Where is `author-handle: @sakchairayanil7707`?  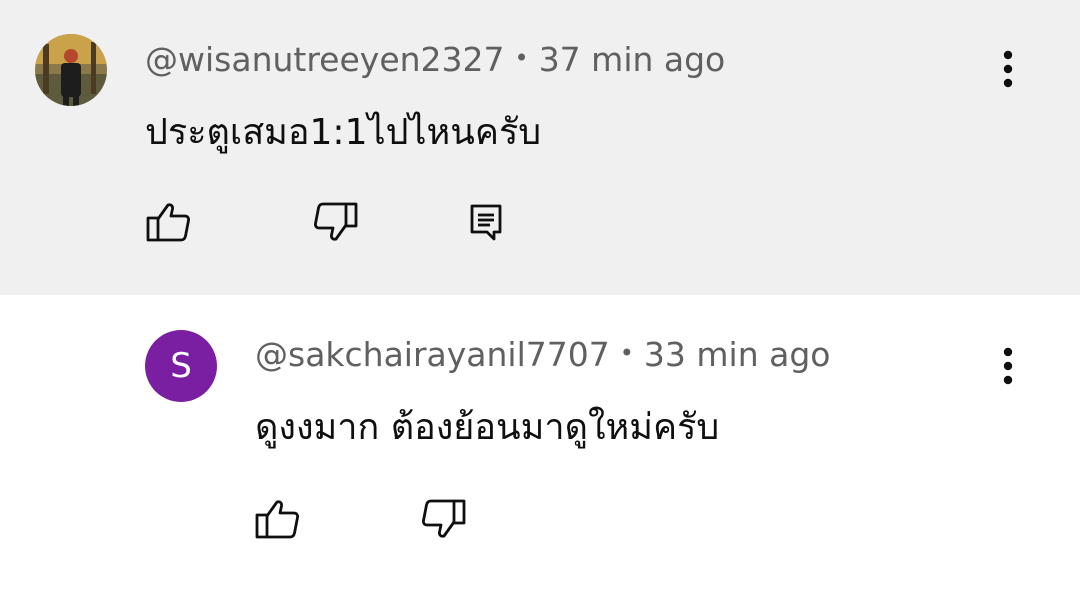 author-handle: @sakchairayanil7707 is located at coordinates (432, 354).